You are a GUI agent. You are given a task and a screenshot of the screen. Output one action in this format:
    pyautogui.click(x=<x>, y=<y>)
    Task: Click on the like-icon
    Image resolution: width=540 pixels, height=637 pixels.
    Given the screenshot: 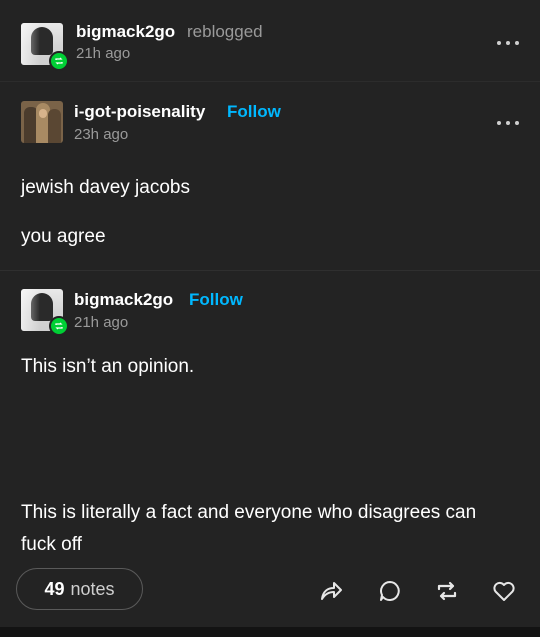 What is the action you would take?
    pyautogui.click(x=504, y=591)
    